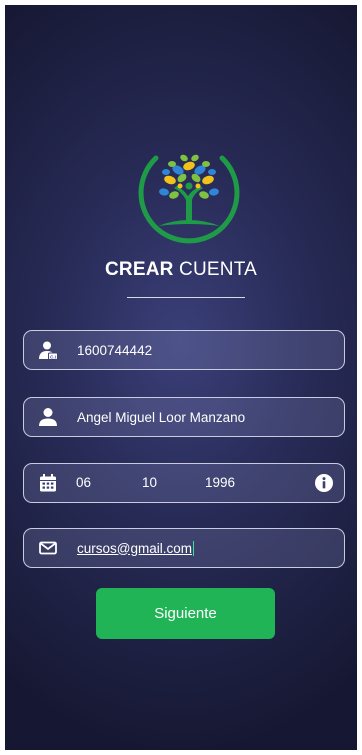 The width and height of the screenshot is (362, 755). What do you see at coordinates (149, 482) in the screenshot?
I see `birth-month-select: 10` at bounding box center [149, 482].